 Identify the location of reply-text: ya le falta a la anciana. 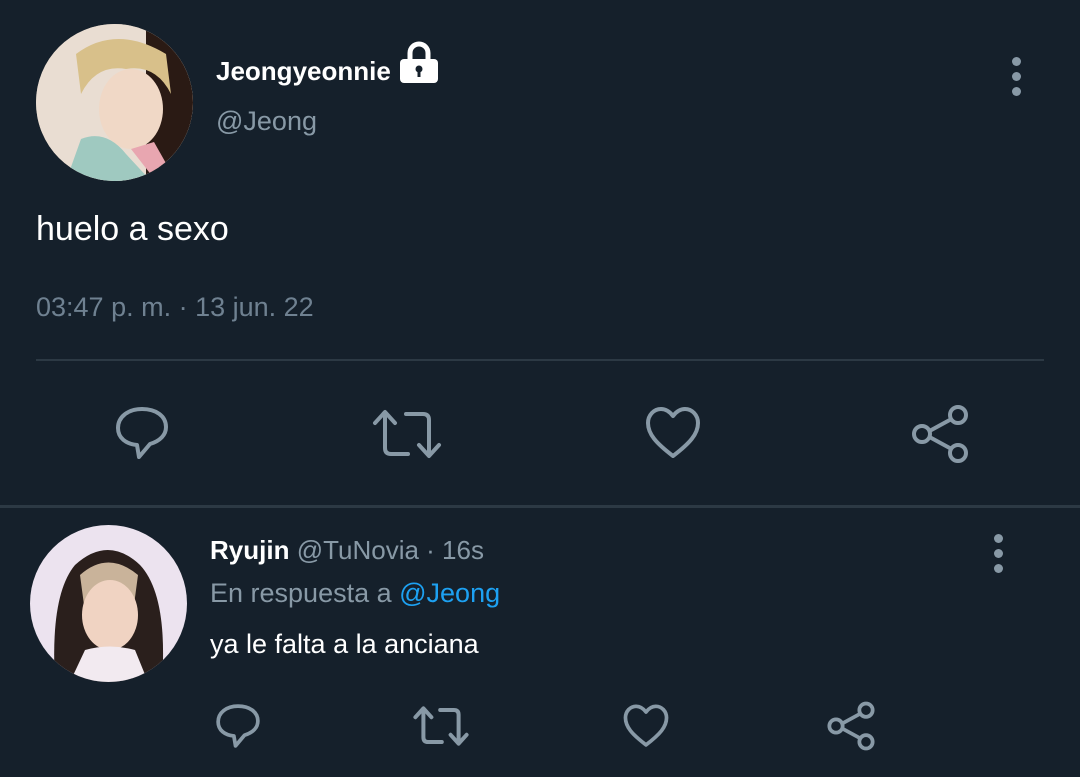
(344, 644).